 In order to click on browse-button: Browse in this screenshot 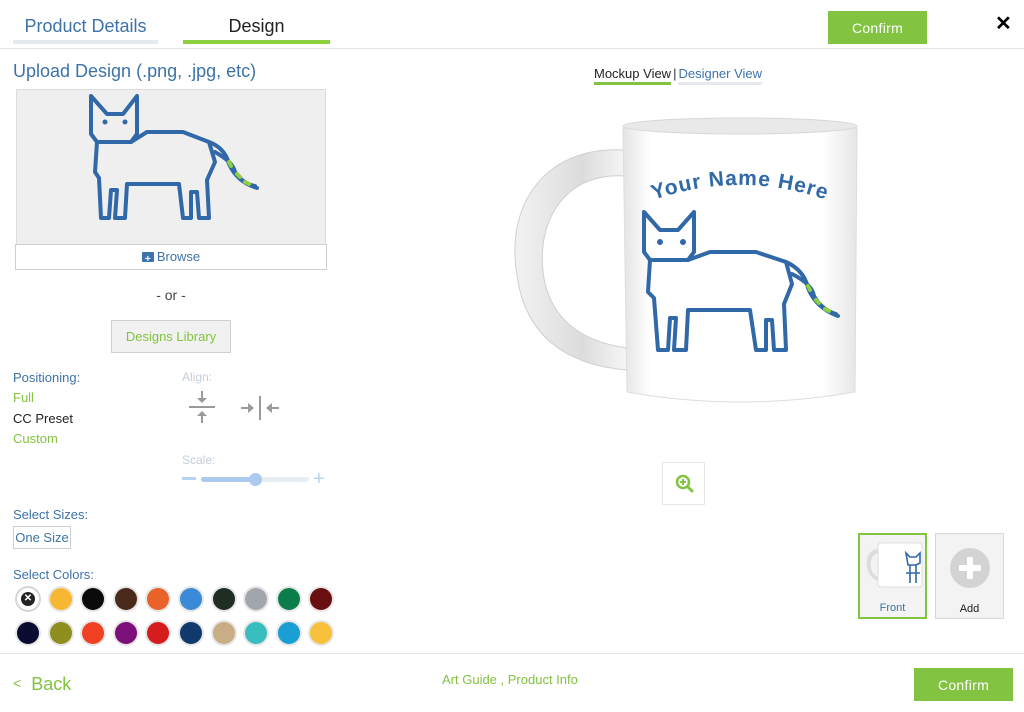, I will do `click(171, 258)`.